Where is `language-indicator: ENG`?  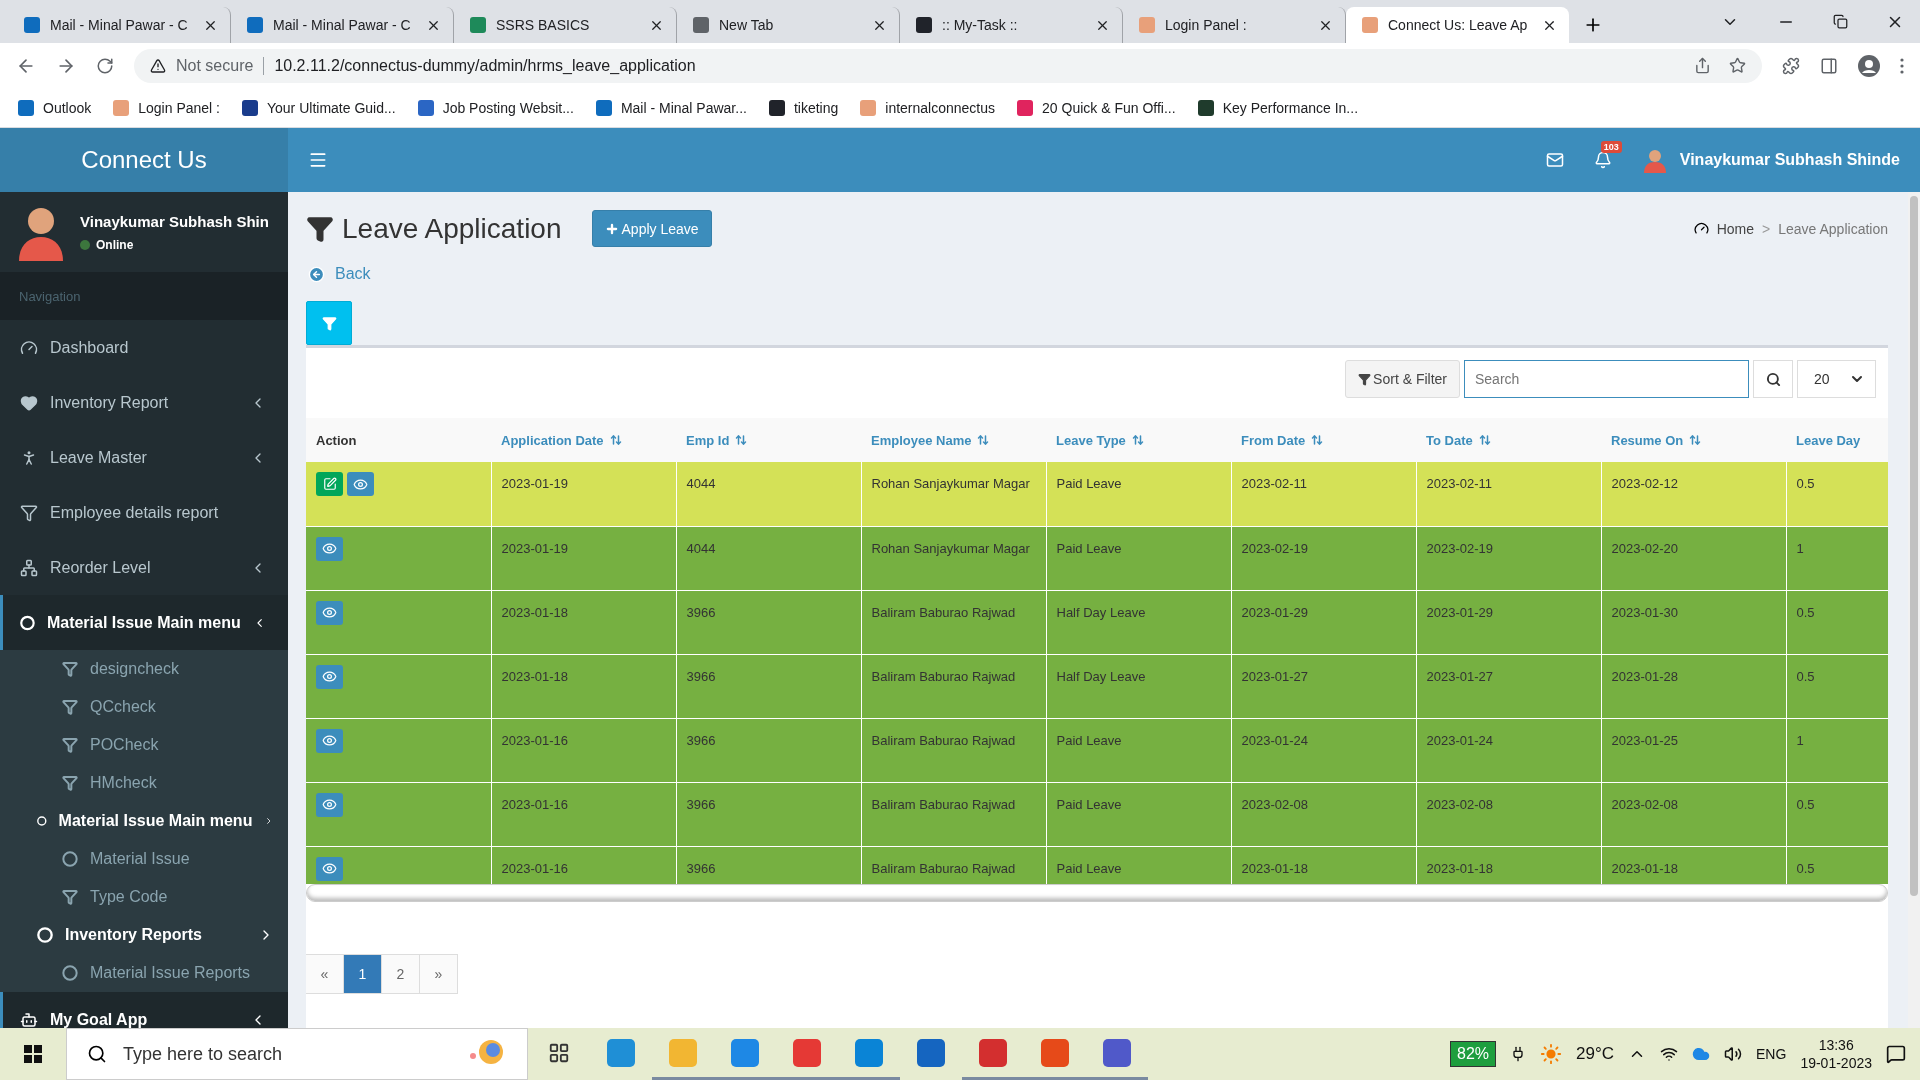 language-indicator: ENG is located at coordinates (1771, 1054).